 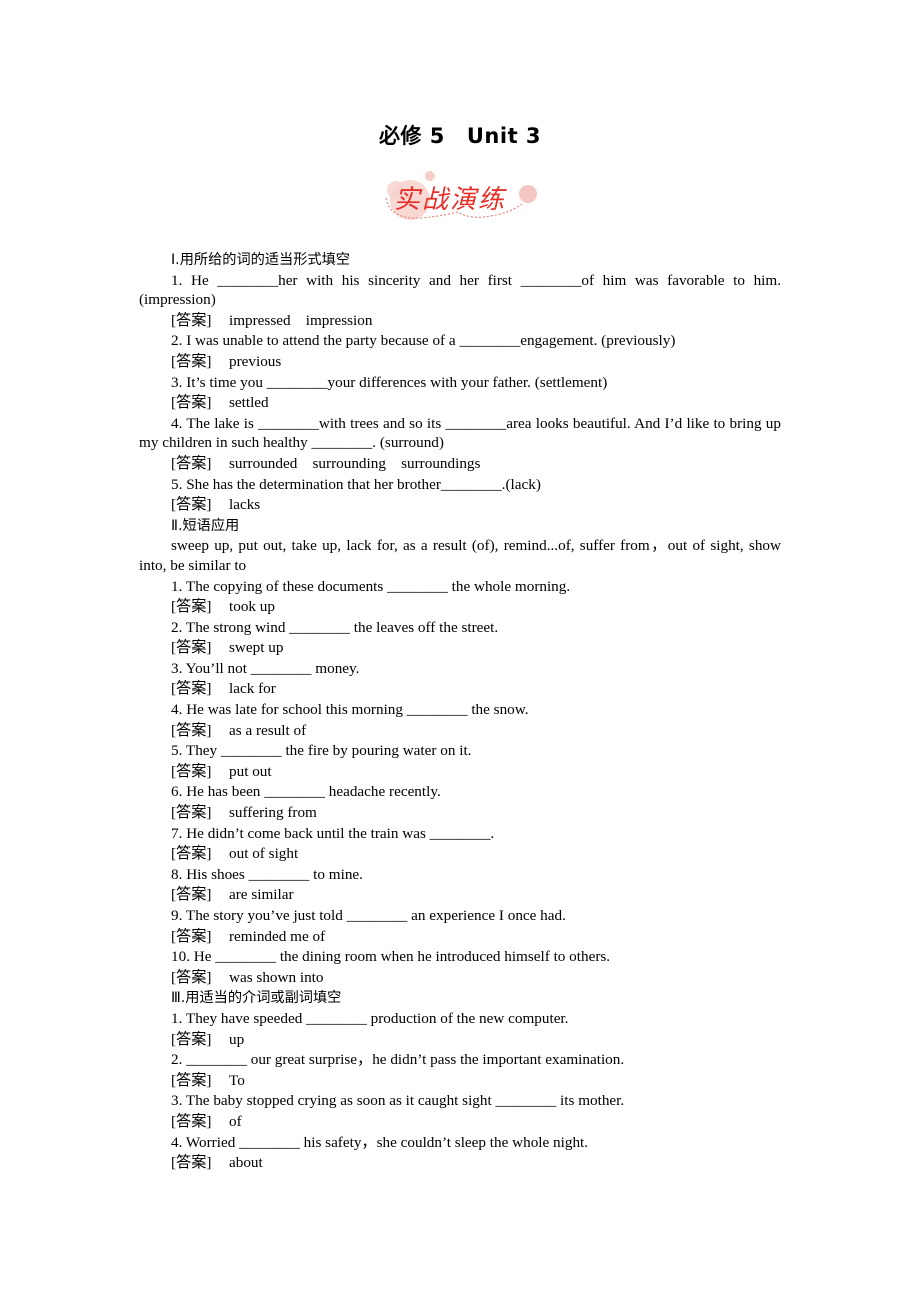 What do you see at coordinates (245, 505) in the screenshot?
I see `answer-text: lacks` at bounding box center [245, 505].